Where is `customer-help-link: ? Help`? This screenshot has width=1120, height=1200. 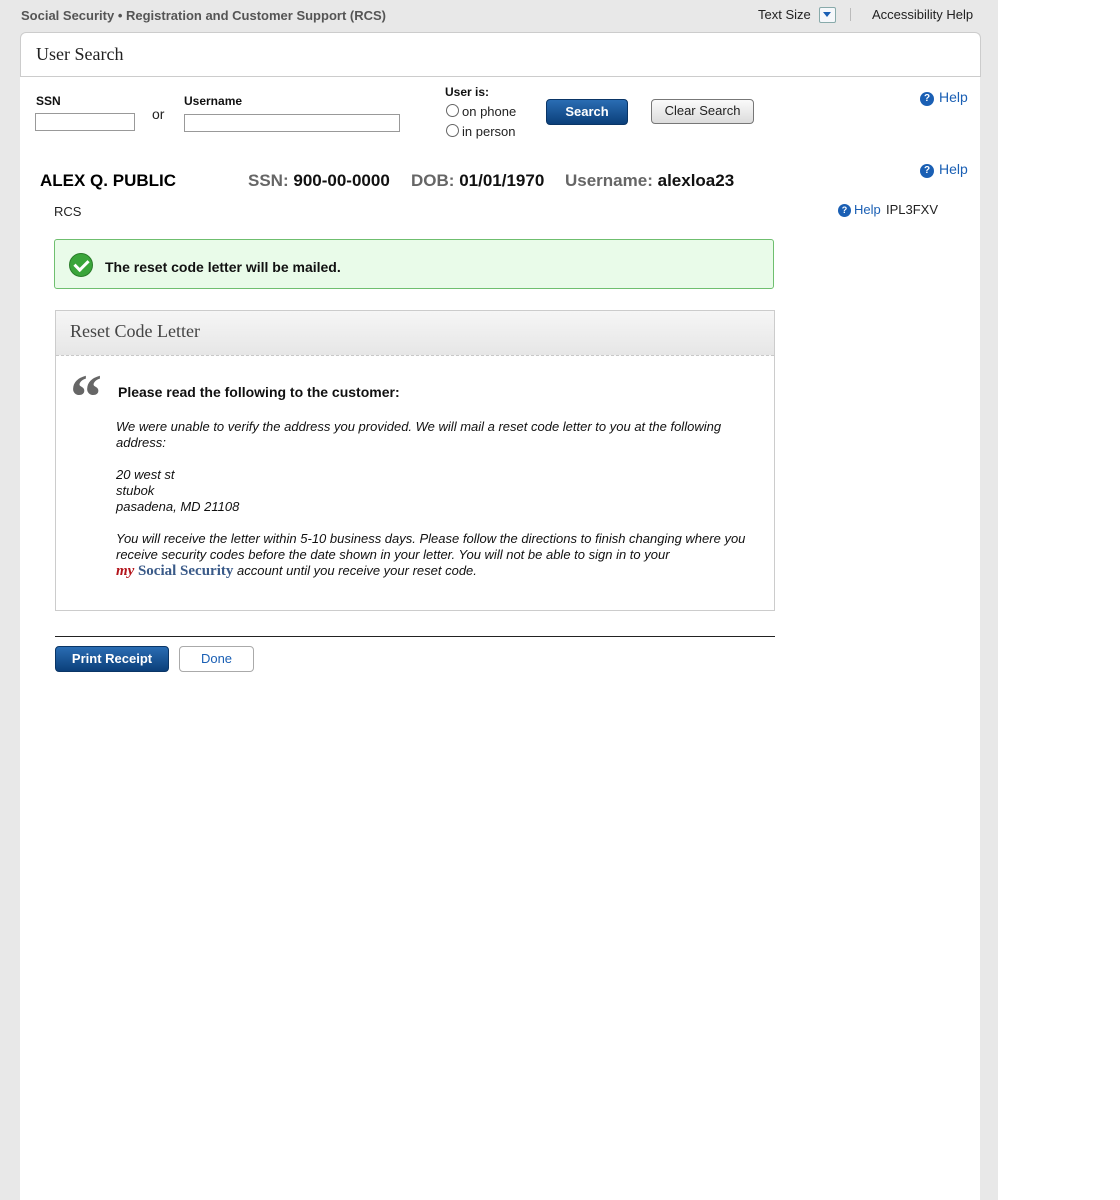
customer-help-link: ? Help is located at coordinates (944, 169).